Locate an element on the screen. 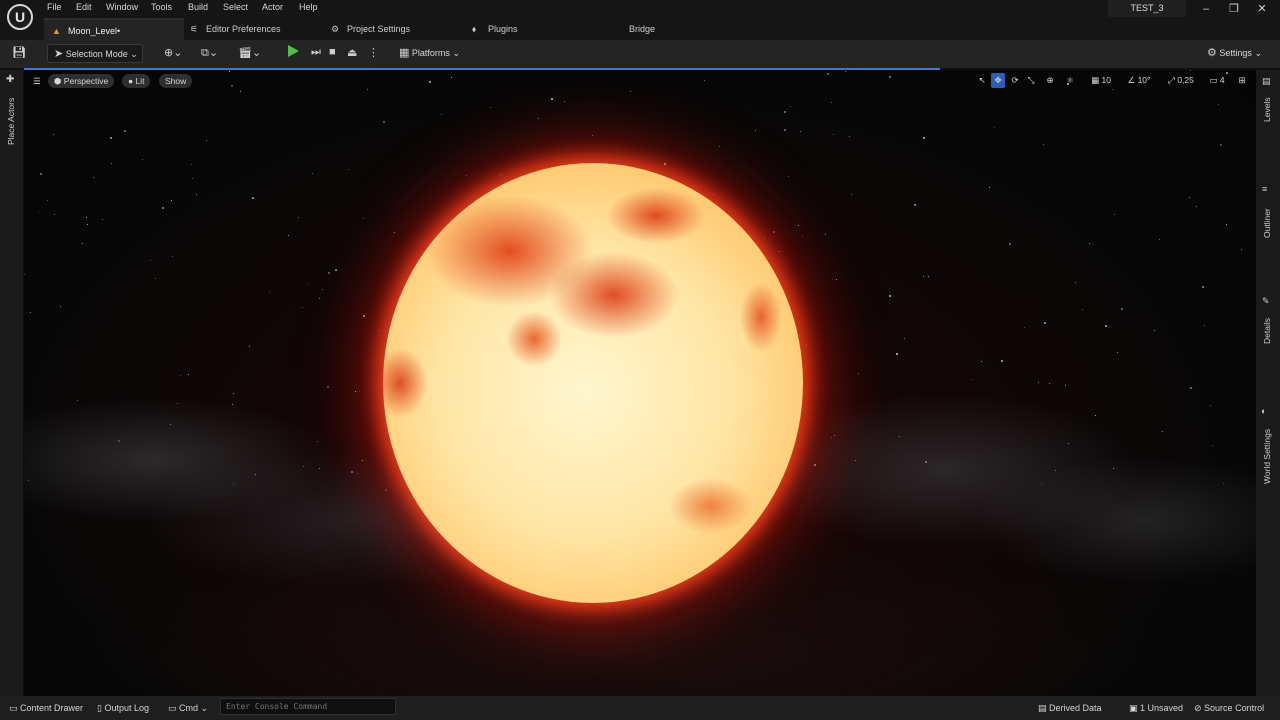 The image size is (1280, 720). derived-data-label: Derived Data is located at coordinates (1075, 708).